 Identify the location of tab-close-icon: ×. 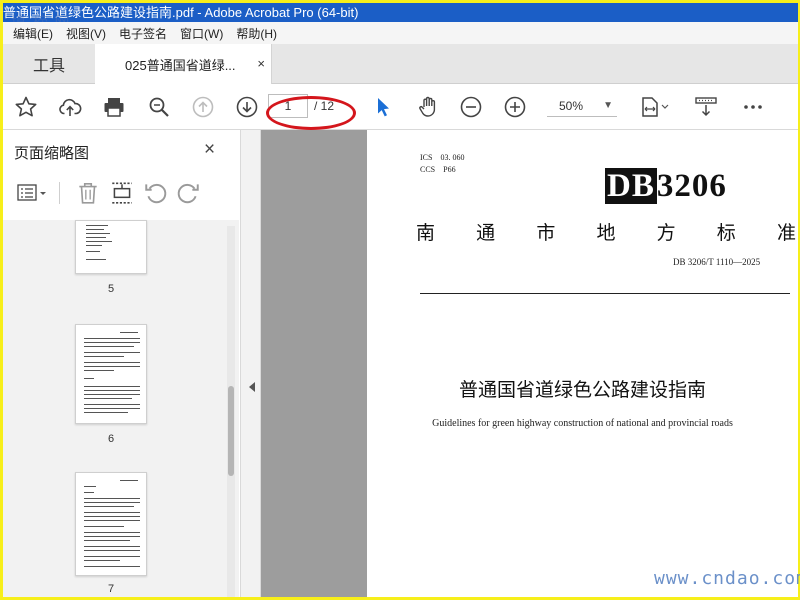
(261, 63).